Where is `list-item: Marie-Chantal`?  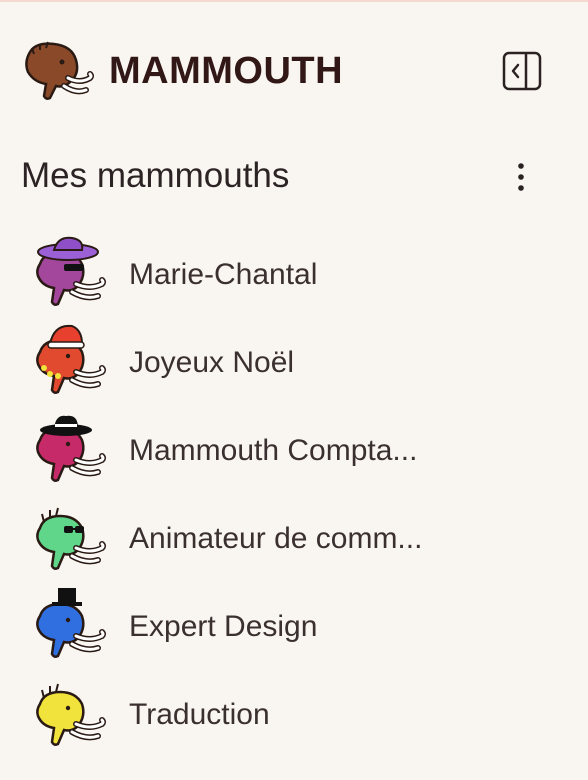 list-item: Marie-Chantal is located at coordinates (288, 270).